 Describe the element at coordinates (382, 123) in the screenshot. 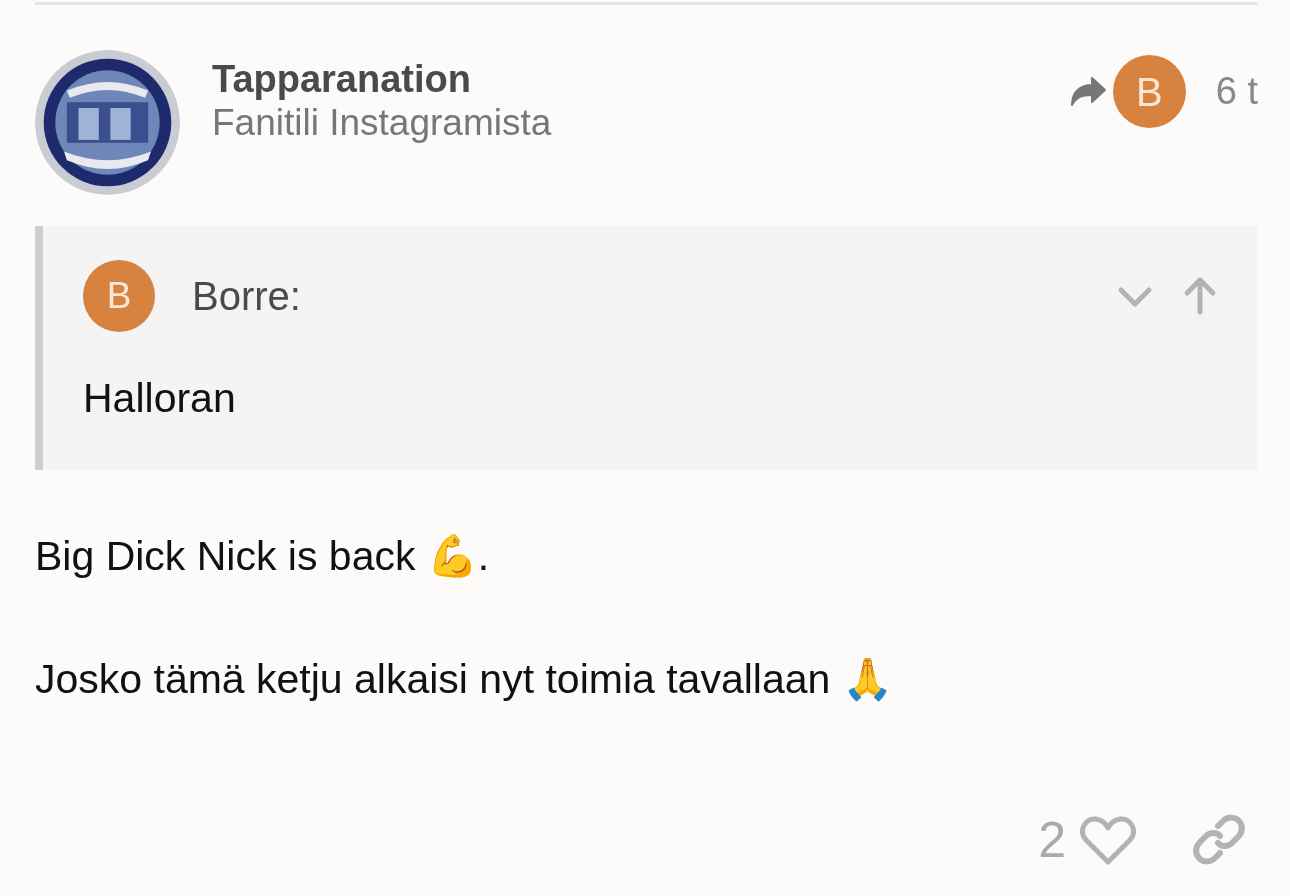

I see `user-title: Fanitili Instagramista` at that location.